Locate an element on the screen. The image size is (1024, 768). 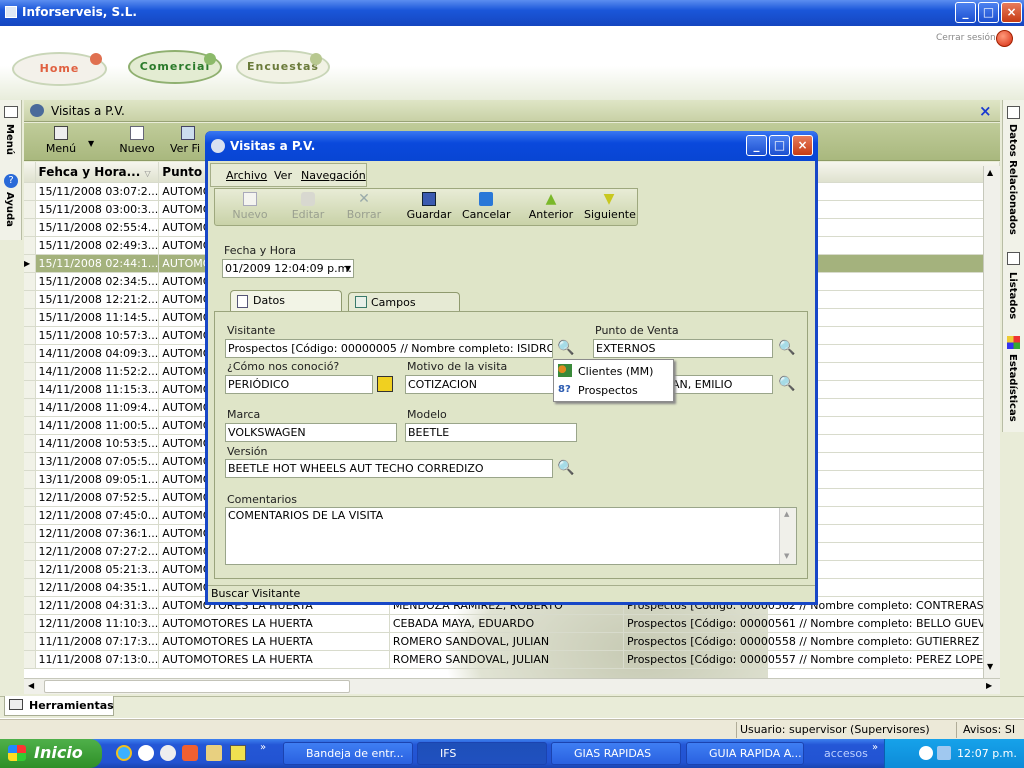
comentarios-label: Comentarios is located at coordinates (262, 499).